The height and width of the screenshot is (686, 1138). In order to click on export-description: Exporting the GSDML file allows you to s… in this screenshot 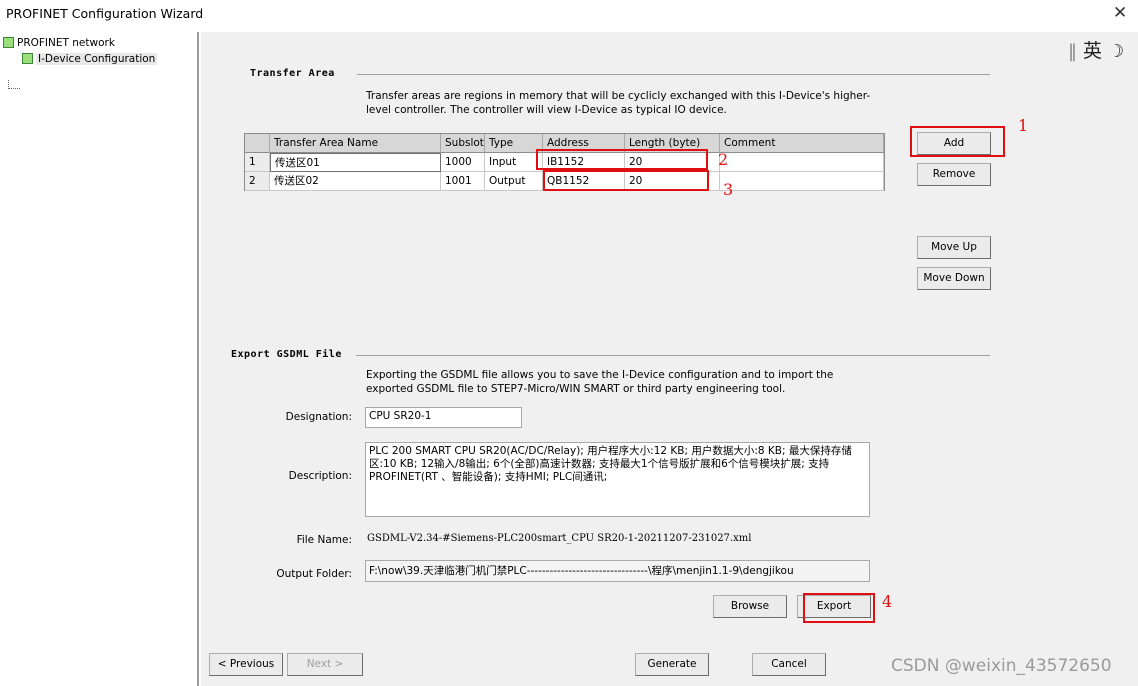, I will do `click(600, 382)`.